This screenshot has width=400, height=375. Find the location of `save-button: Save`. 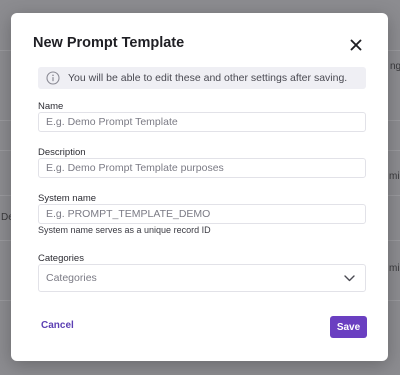

save-button: Save is located at coordinates (348, 327).